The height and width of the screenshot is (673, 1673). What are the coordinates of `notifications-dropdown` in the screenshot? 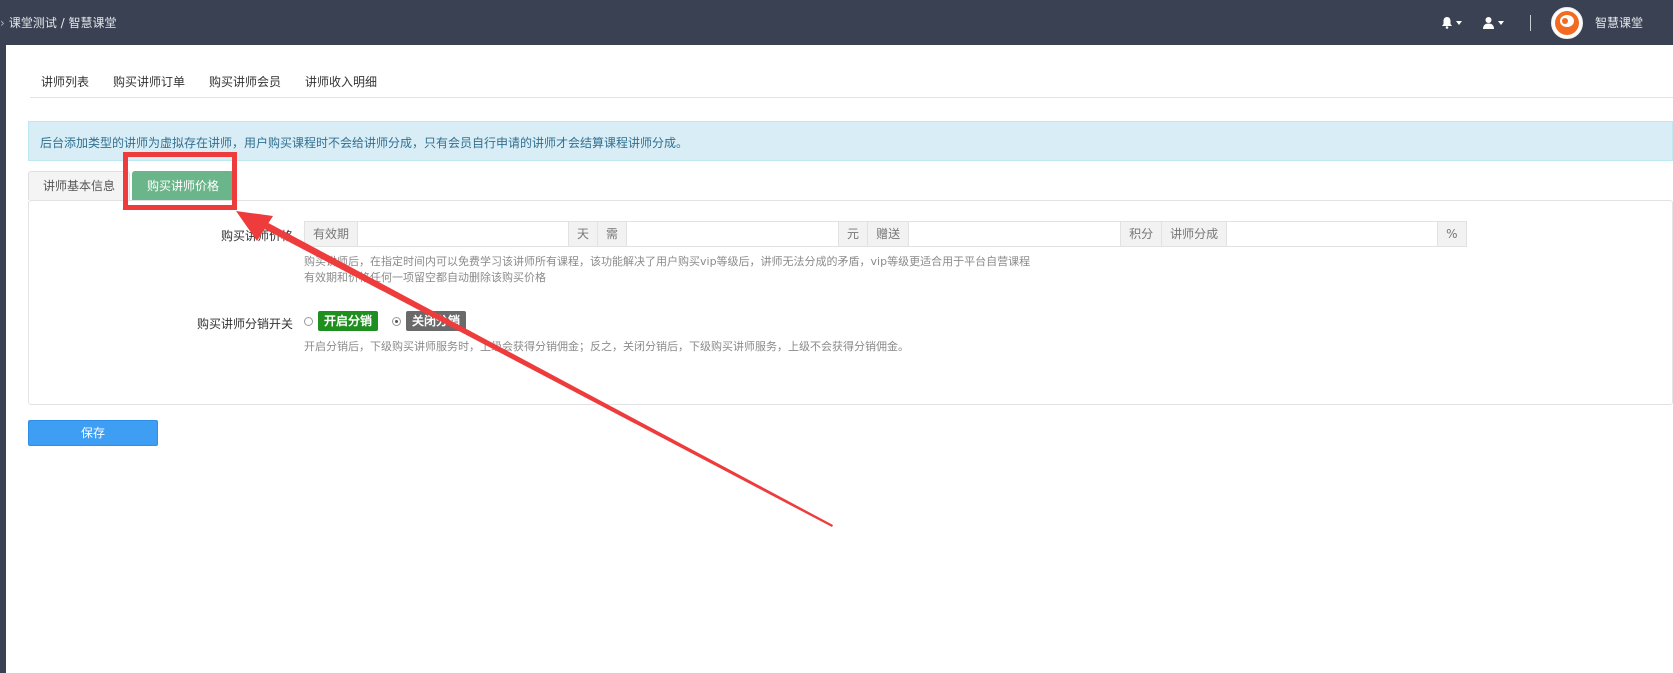 It's located at (1451, 22).